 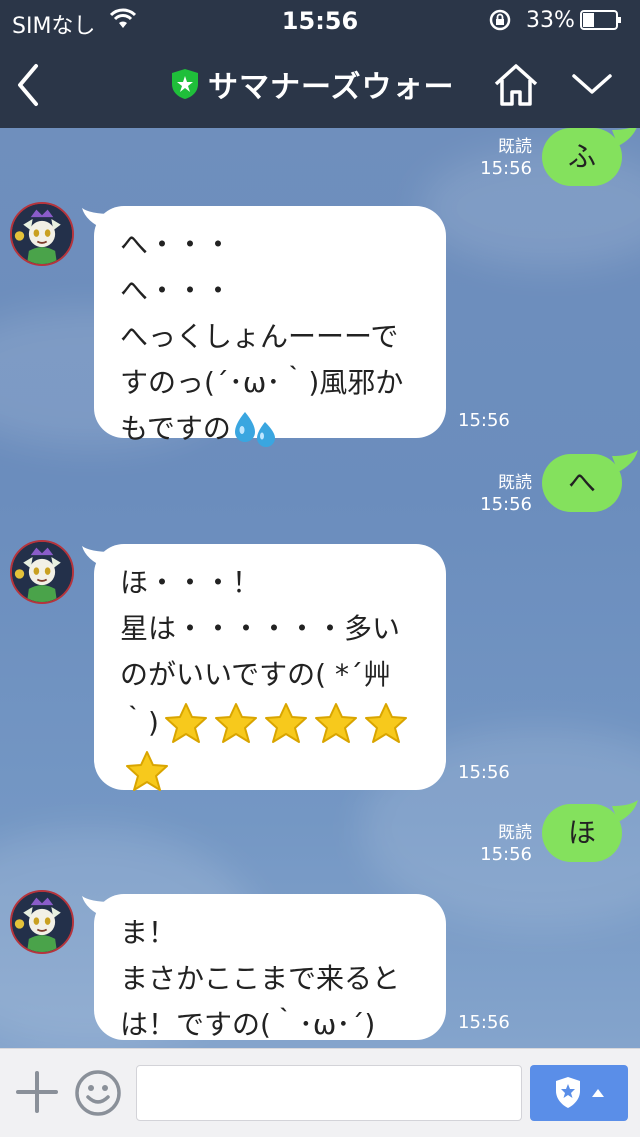 What do you see at coordinates (582, 833) in the screenshot?
I see `message-bubble-outgoing: ほ` at bounding box center [582, 833].